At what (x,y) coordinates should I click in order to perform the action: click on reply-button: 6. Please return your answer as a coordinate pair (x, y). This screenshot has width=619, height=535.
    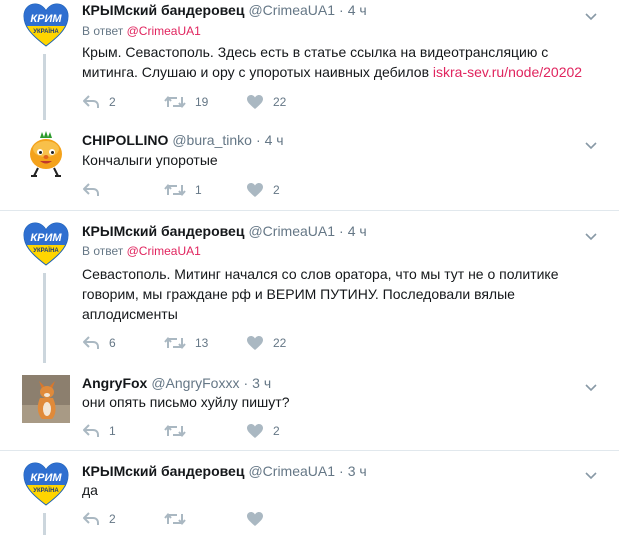
    Looking at the image, I should click on (99, 343).